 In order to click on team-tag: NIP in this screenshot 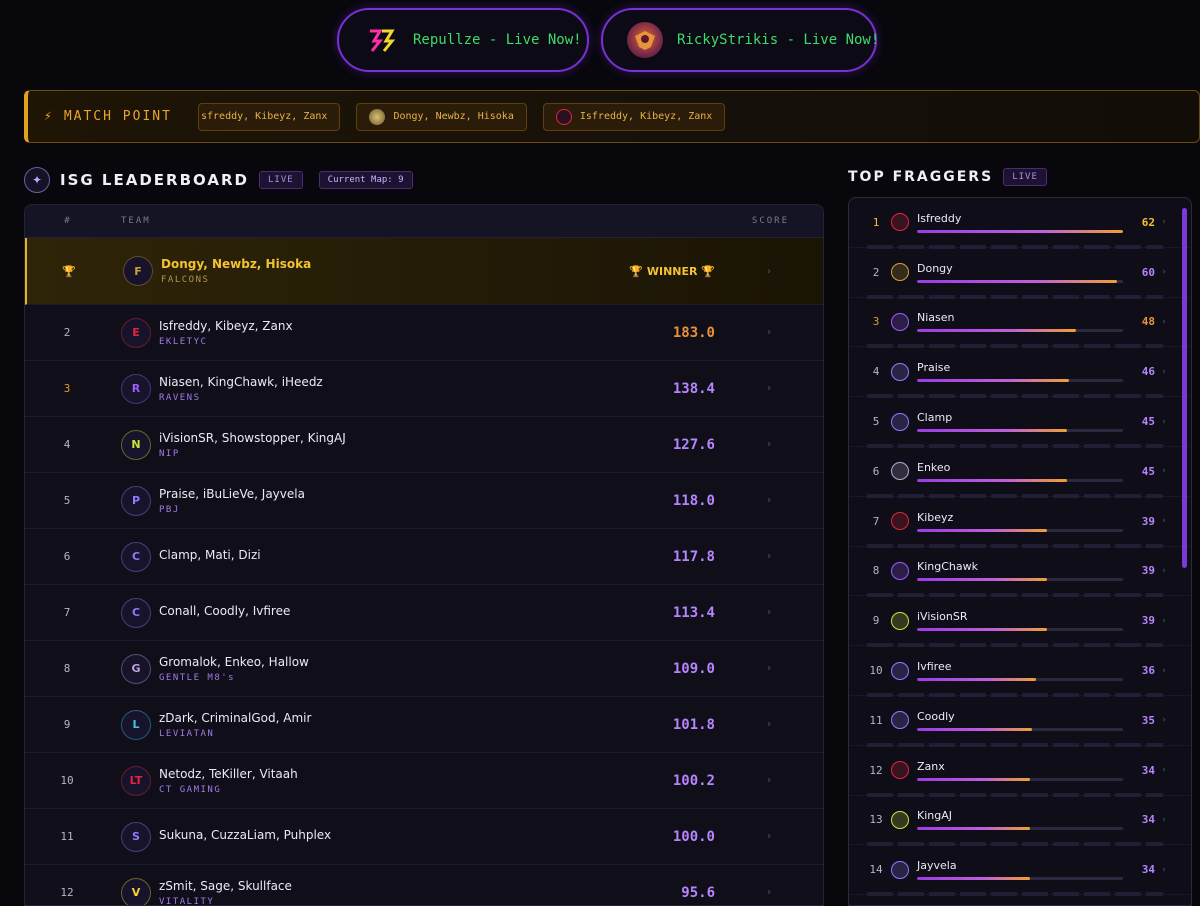, I will do `click(169, 453)`.